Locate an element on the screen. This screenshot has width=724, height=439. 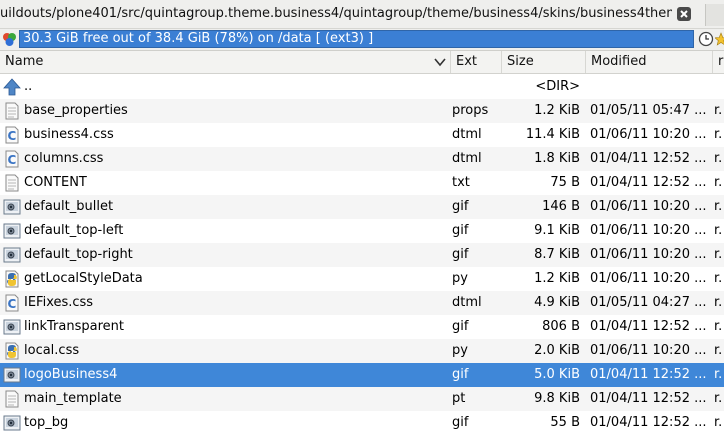
clear-path-icon is located at coordinates (684, 14).